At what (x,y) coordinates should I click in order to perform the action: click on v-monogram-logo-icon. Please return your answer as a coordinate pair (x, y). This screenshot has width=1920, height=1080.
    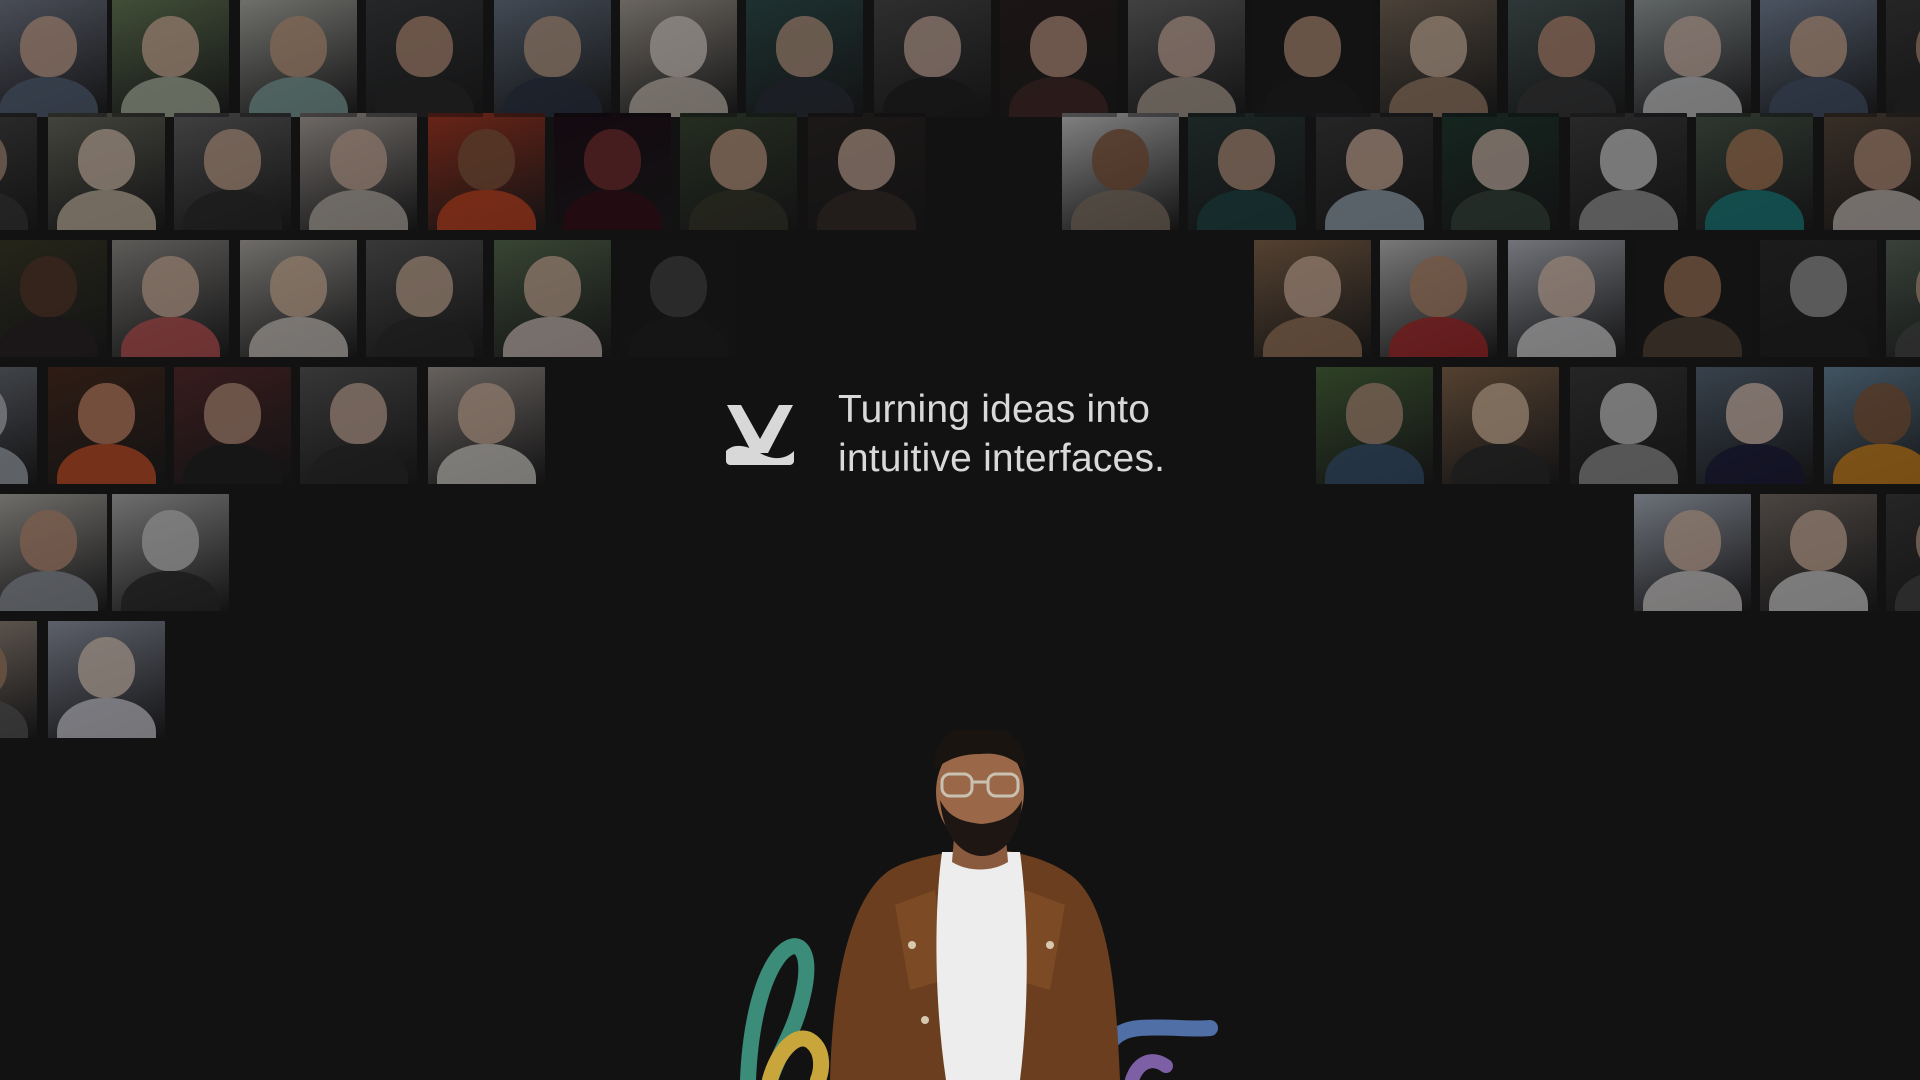
    Looking at the image, I should click on (760, 434).